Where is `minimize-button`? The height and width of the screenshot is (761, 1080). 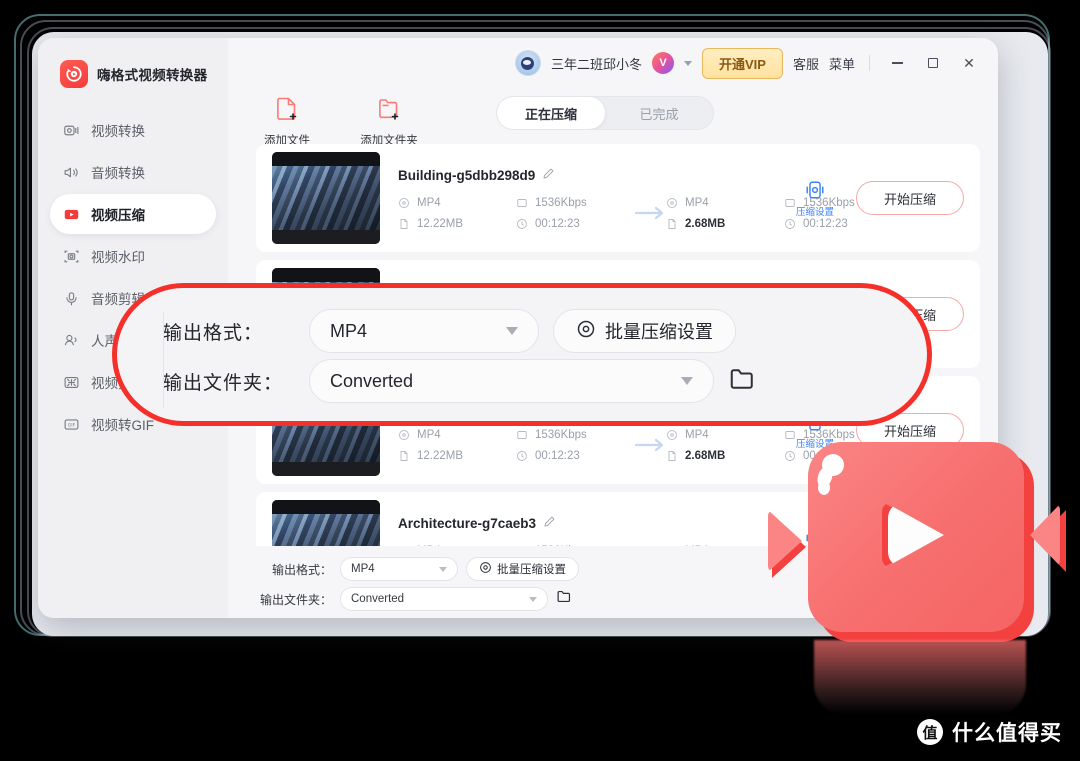 minimize-button is located at coordinates (897, 63).